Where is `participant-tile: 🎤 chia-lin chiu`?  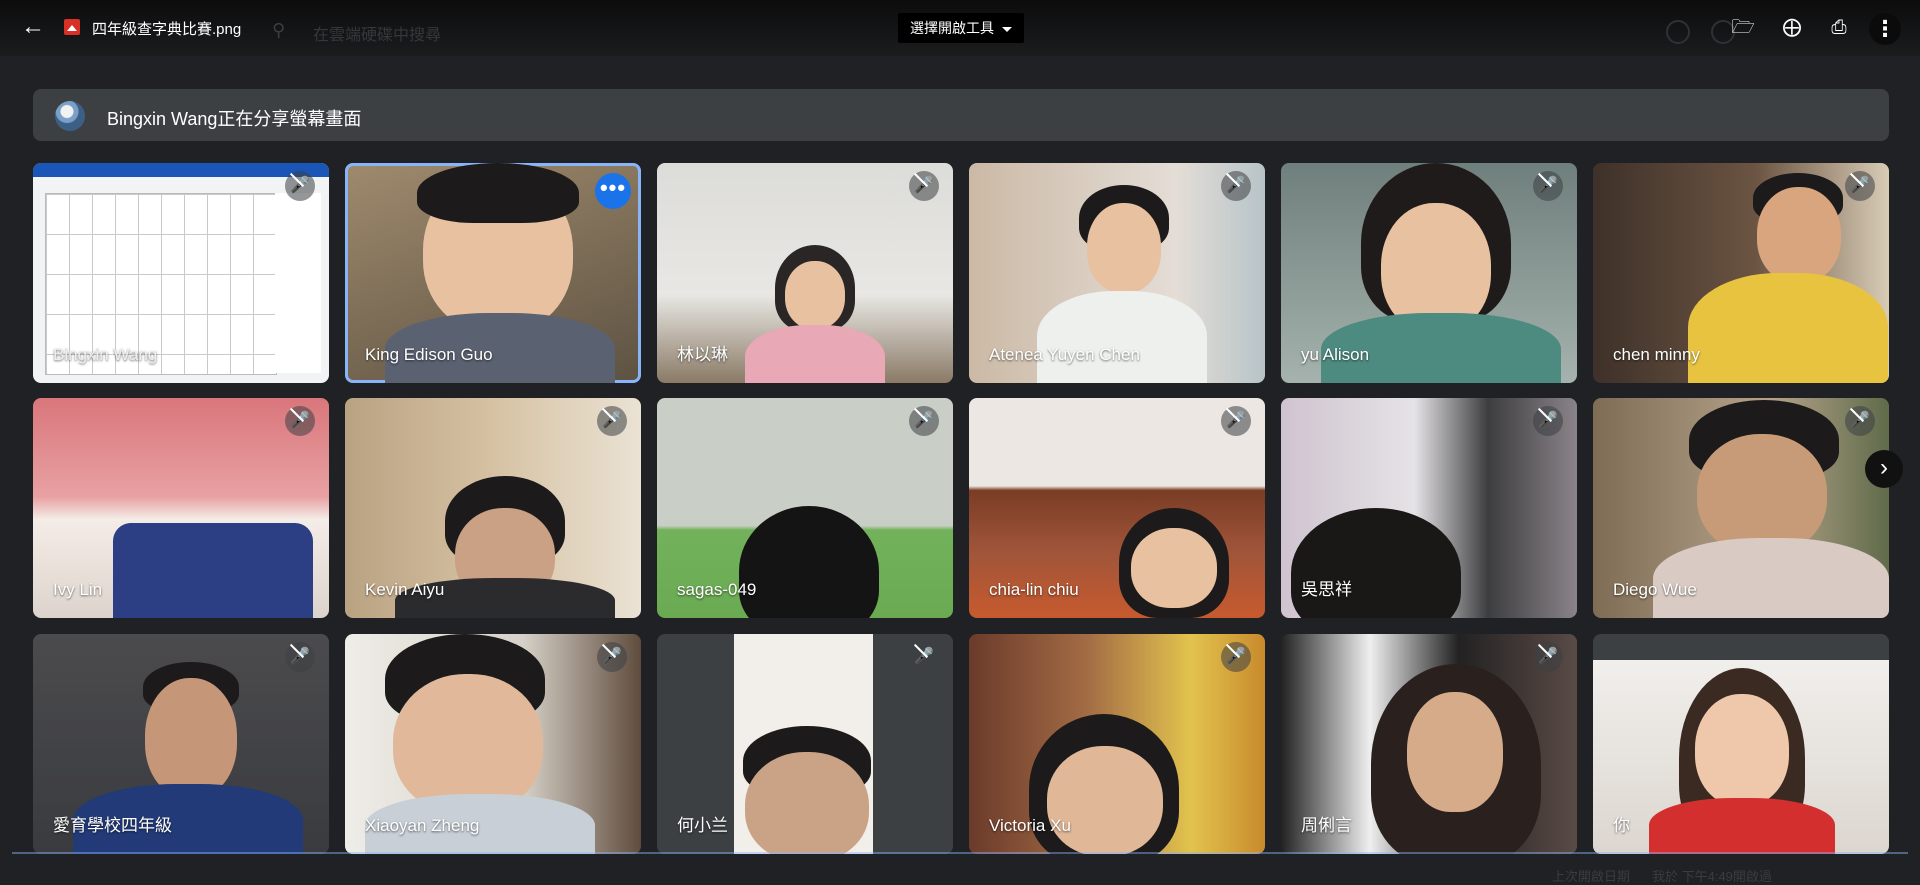 participant-tile: 🎤 chia-lin chiu is located at coordinates (1117, 508).